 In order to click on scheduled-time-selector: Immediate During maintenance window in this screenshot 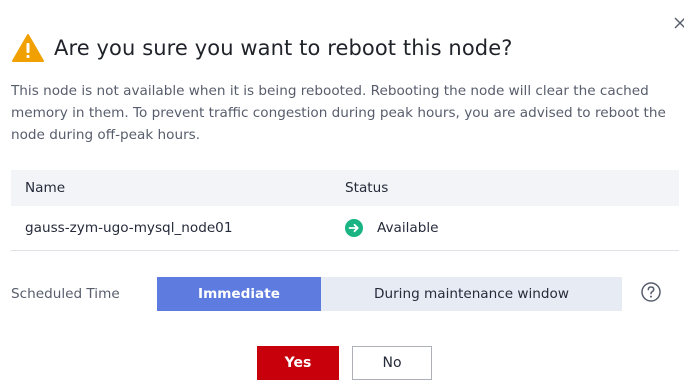, I will do `click(389, 294)`.